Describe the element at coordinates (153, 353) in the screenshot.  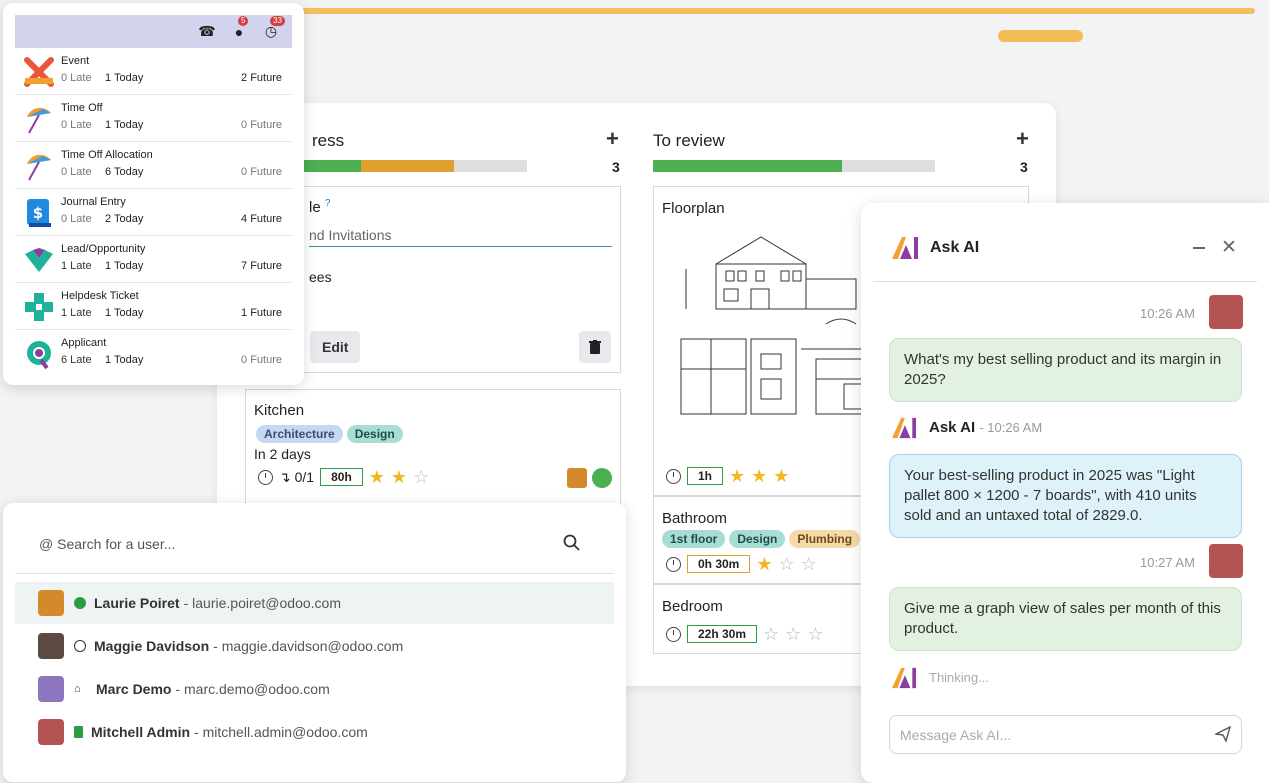
I see `activity-item-applicant: Applicant 6 Late 1 Today 0 Future` at that location.